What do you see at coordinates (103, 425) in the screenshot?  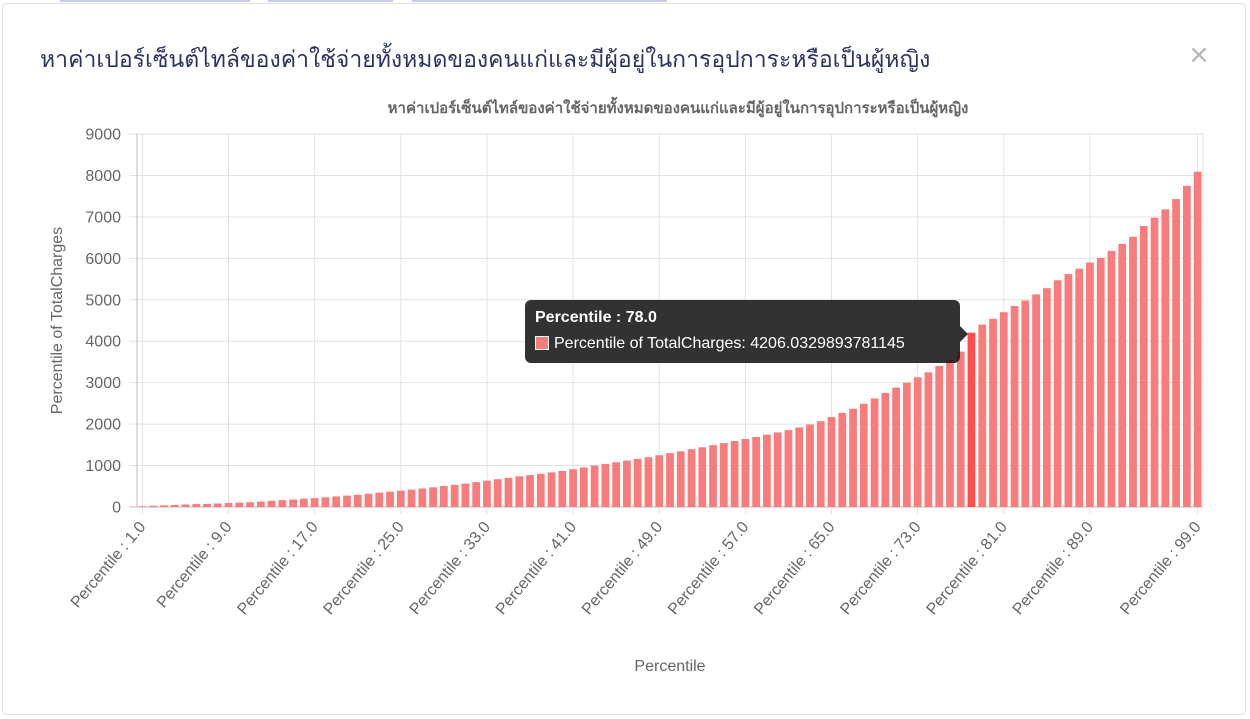 I see `y-tick-label: 2000` at bounding box center [103, 425].